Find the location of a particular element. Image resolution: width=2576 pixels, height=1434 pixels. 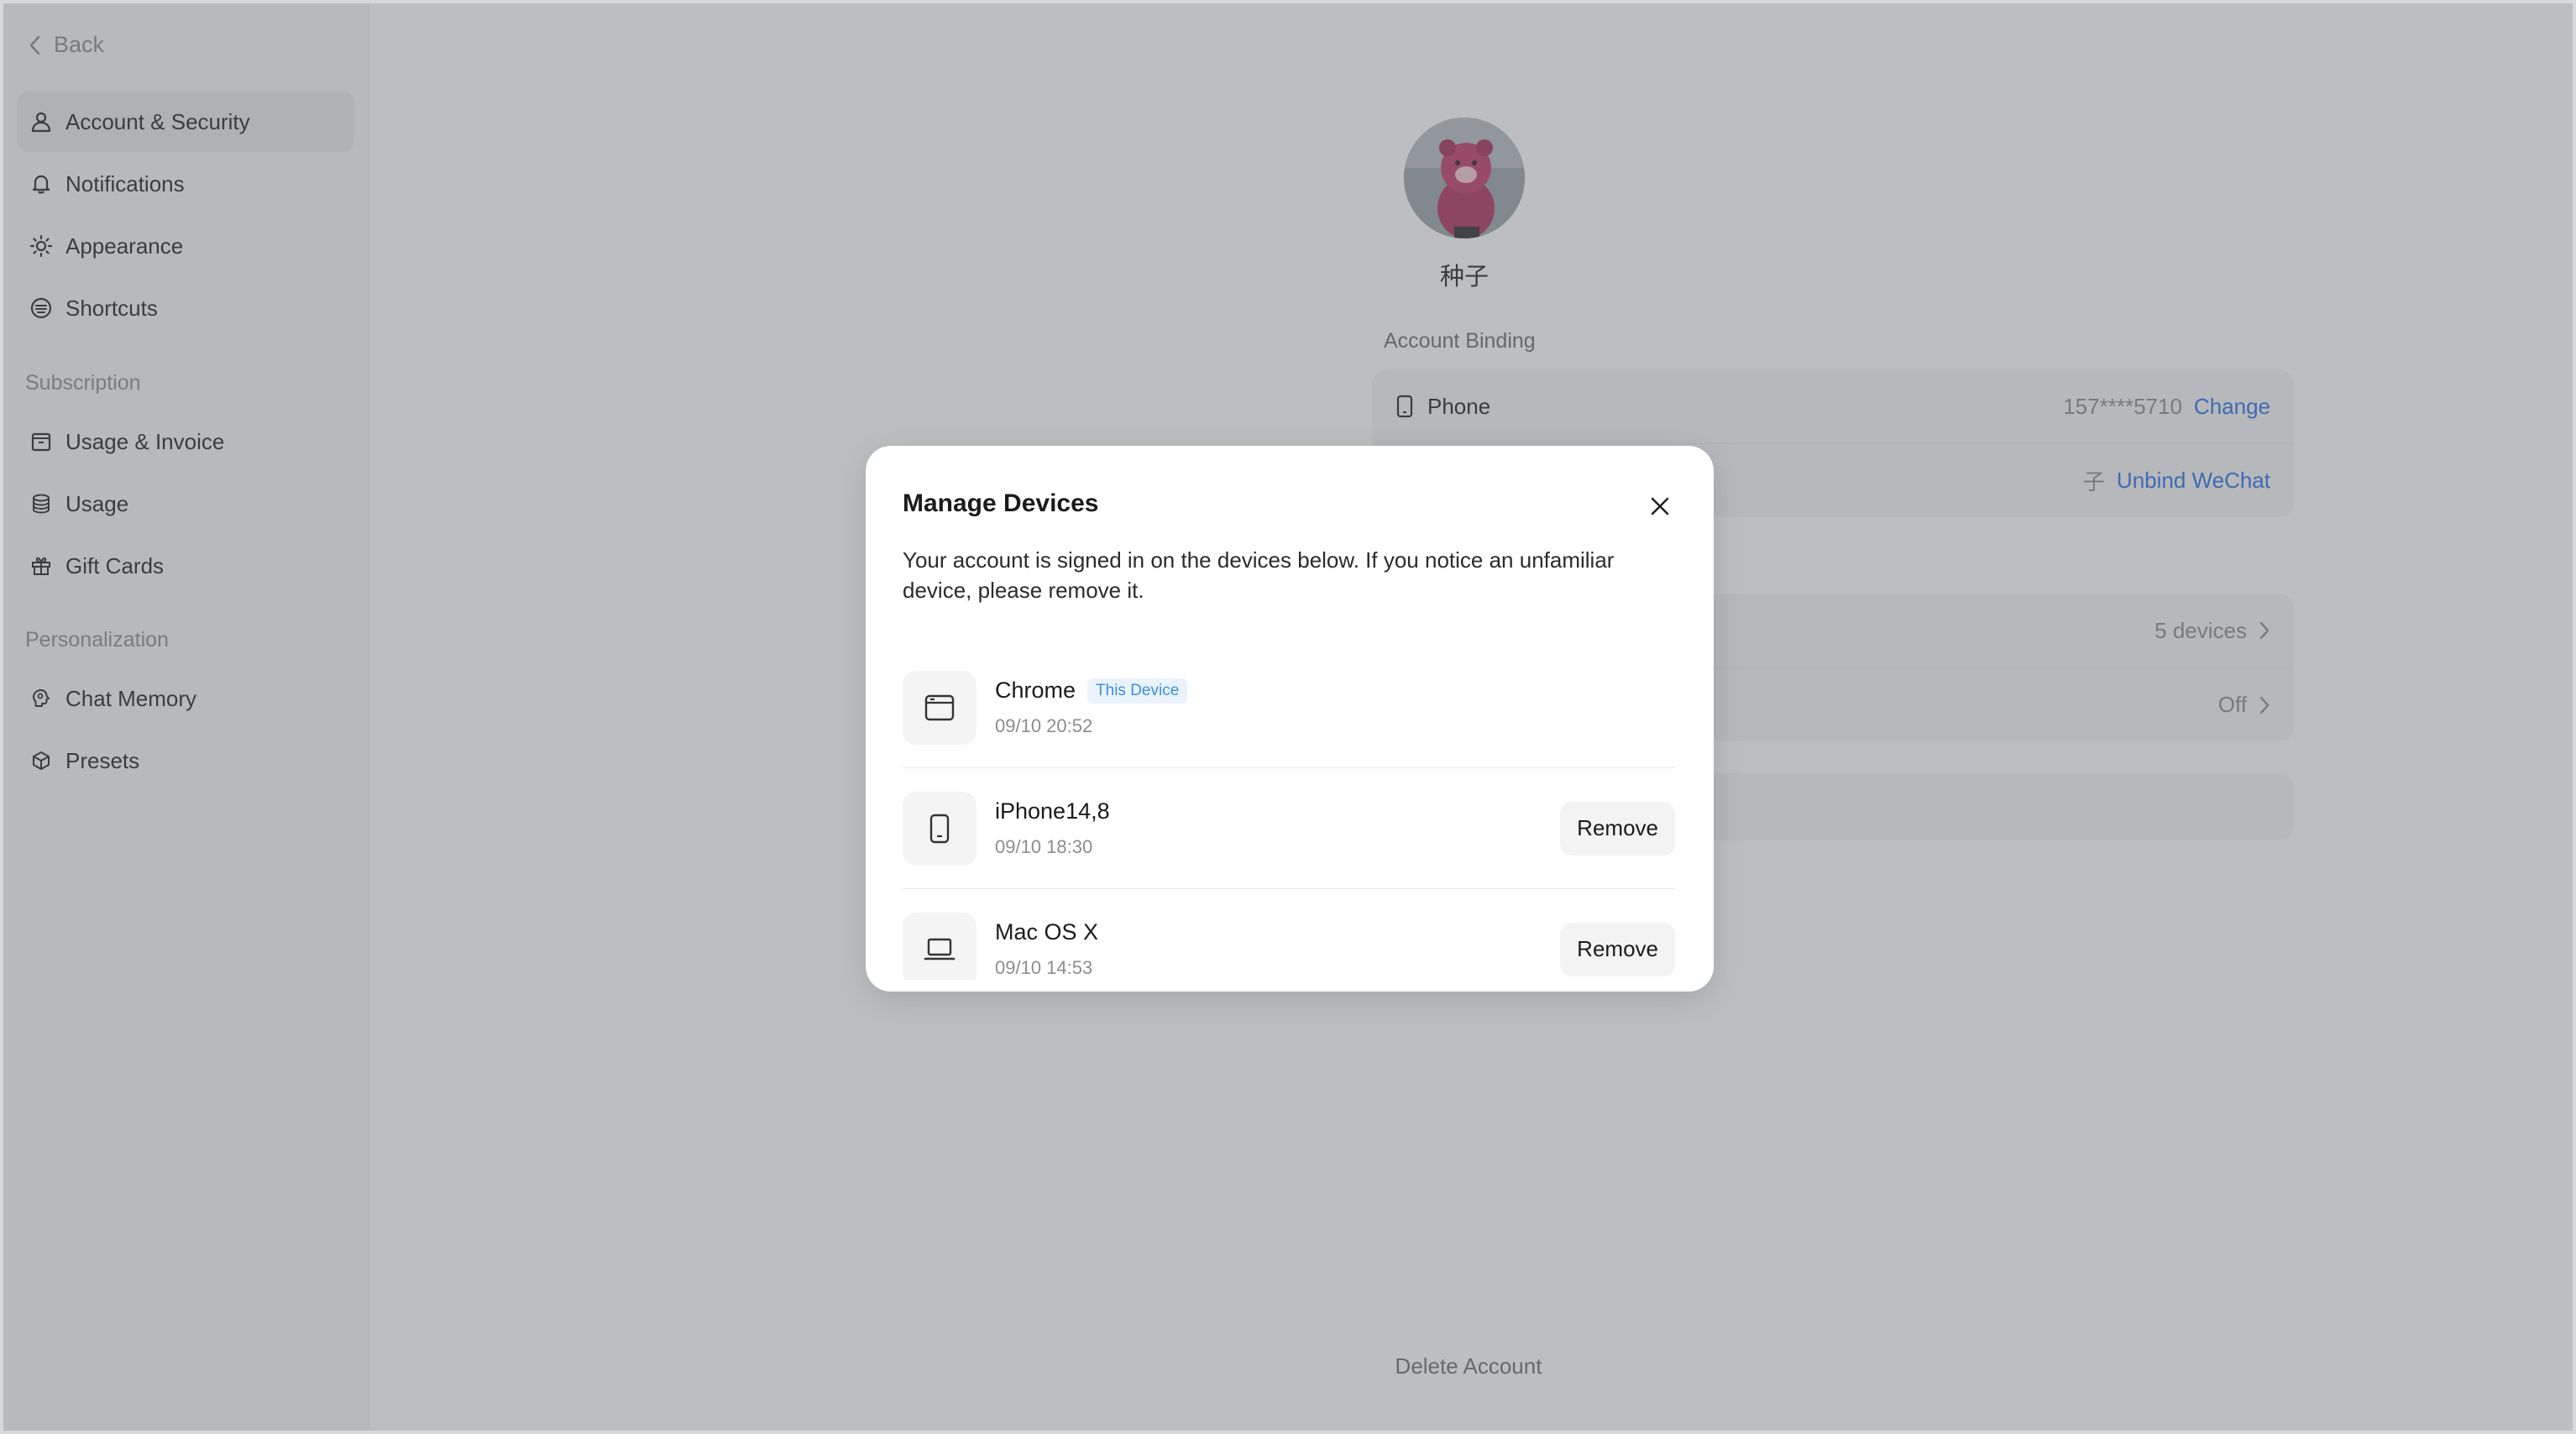

modal-title: Manage Devices is located at coordinates (1001, 503).